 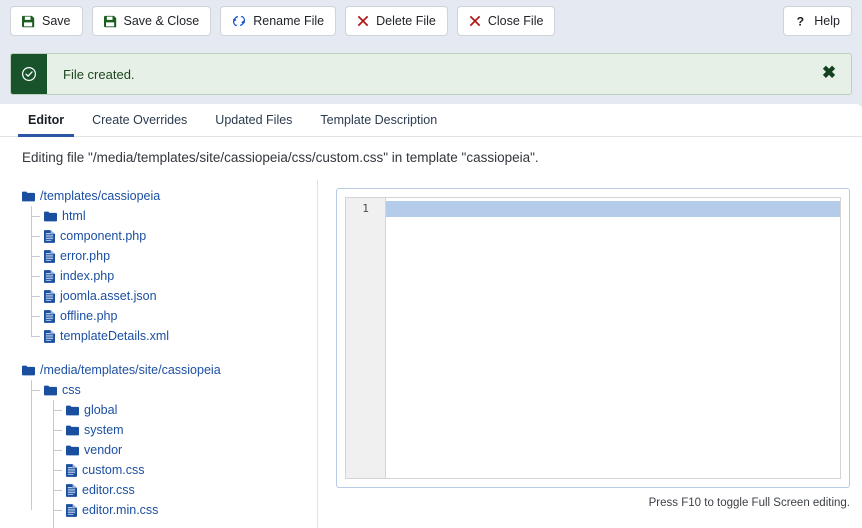 What do you see at coordinates (749, 503) in the screenshot?
I see `fullscreen-hint: Press F10 to toggle Full Screen editing.` at bounding box center [749, 503].